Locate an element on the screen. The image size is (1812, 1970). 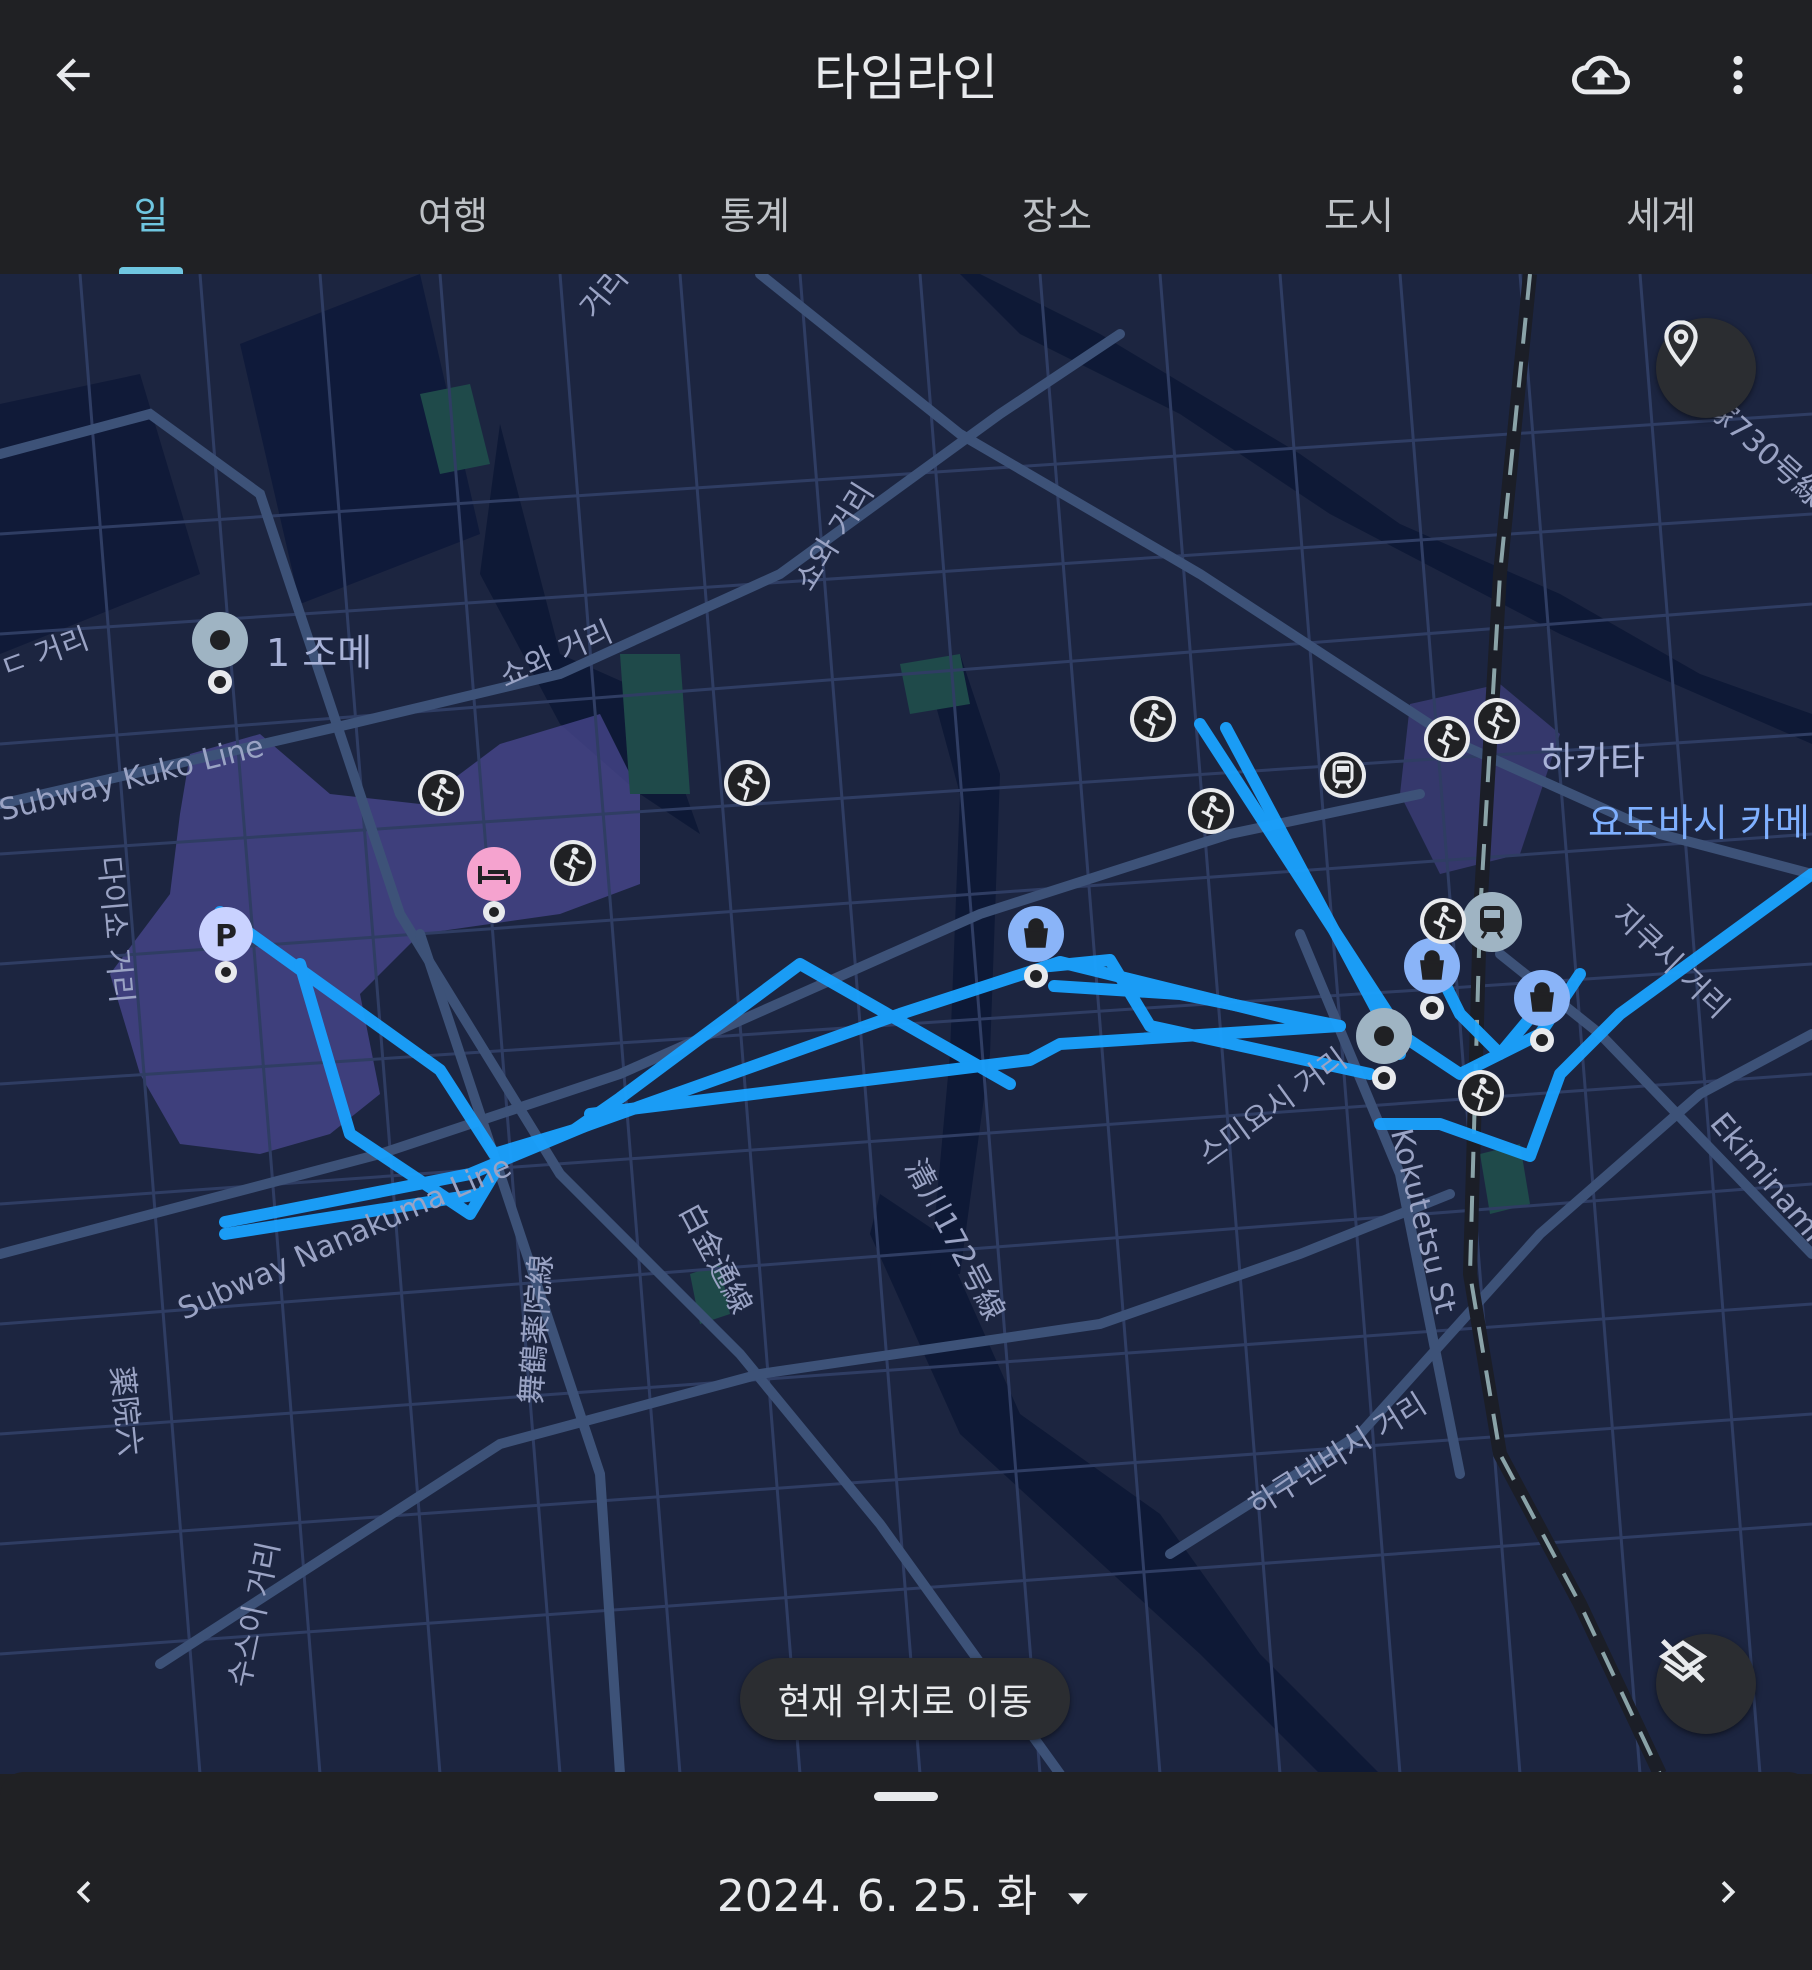
map-label-jome: 1 조메 is located at coordinates (319, 653).